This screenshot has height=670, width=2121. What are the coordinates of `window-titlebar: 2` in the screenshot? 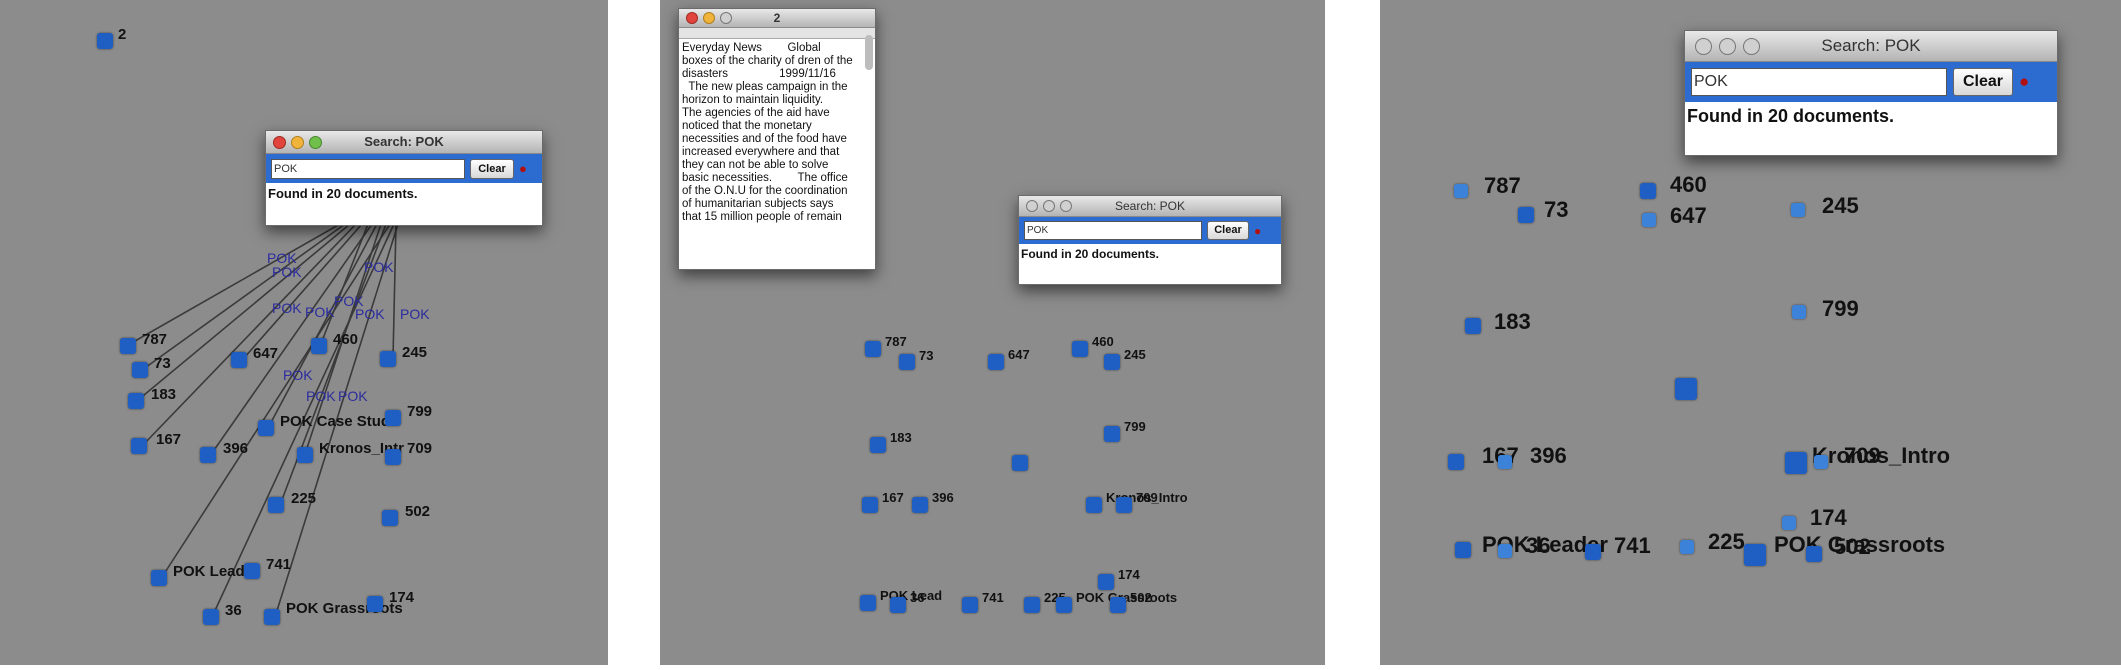 It's located at (777, 18).